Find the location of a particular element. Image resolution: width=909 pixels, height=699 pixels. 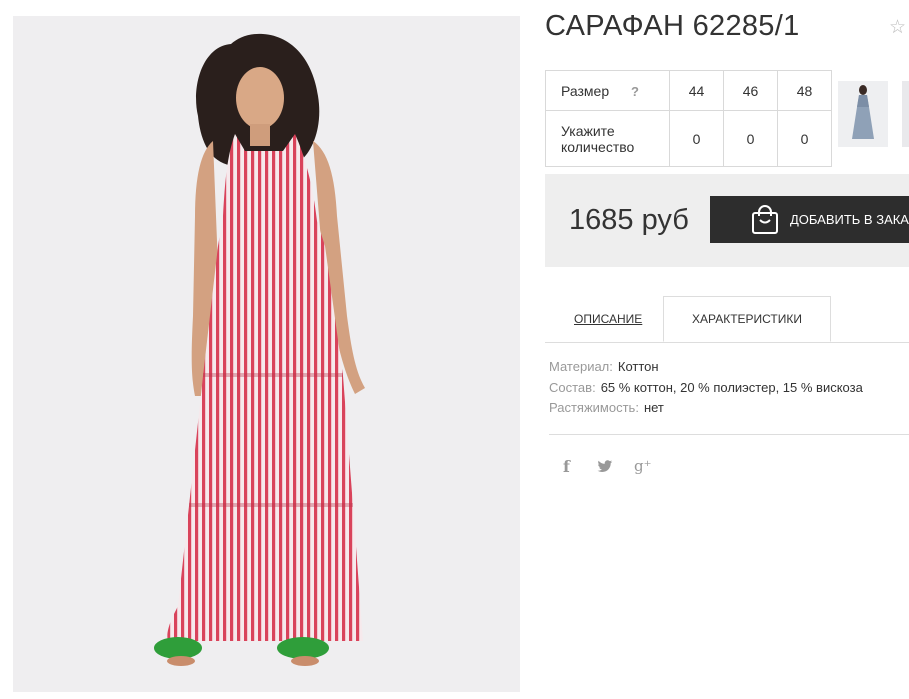

product-tabs: ОПИСАНИЕ ХАРАКТЕРИСТИКИ is located at coordinates (727, 319).